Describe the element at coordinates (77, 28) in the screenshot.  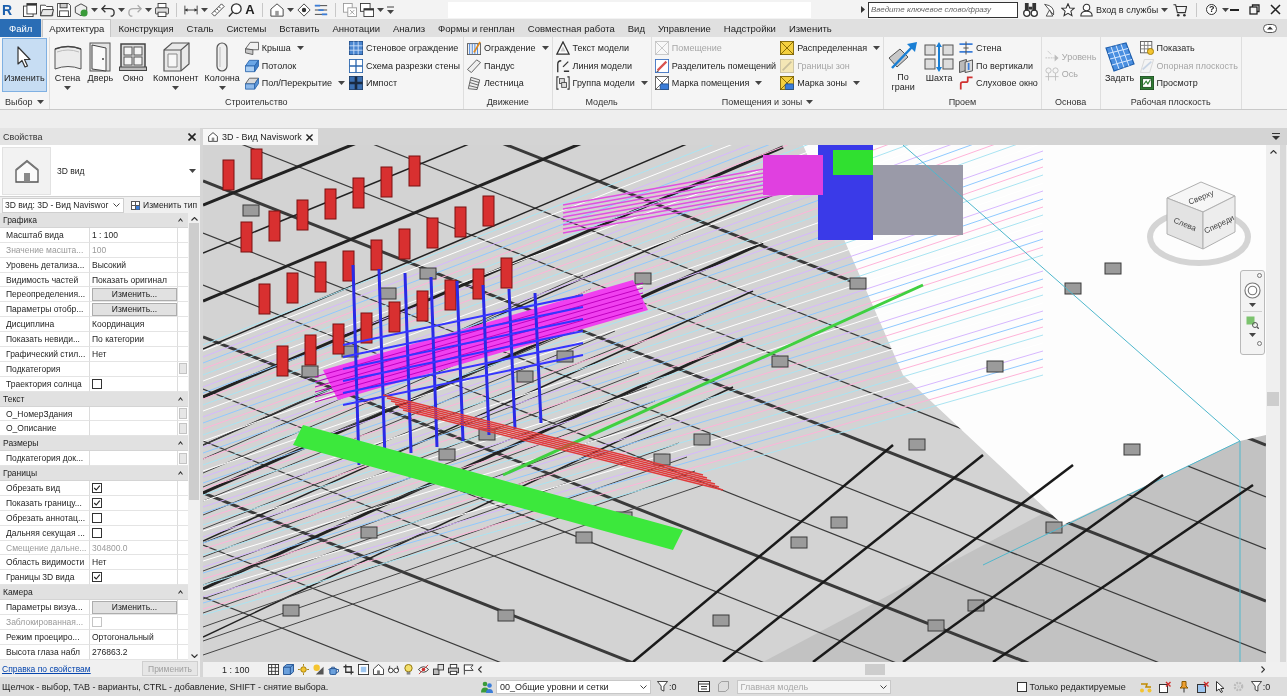
I see `ribbon-tab: Архитектура` at that location.